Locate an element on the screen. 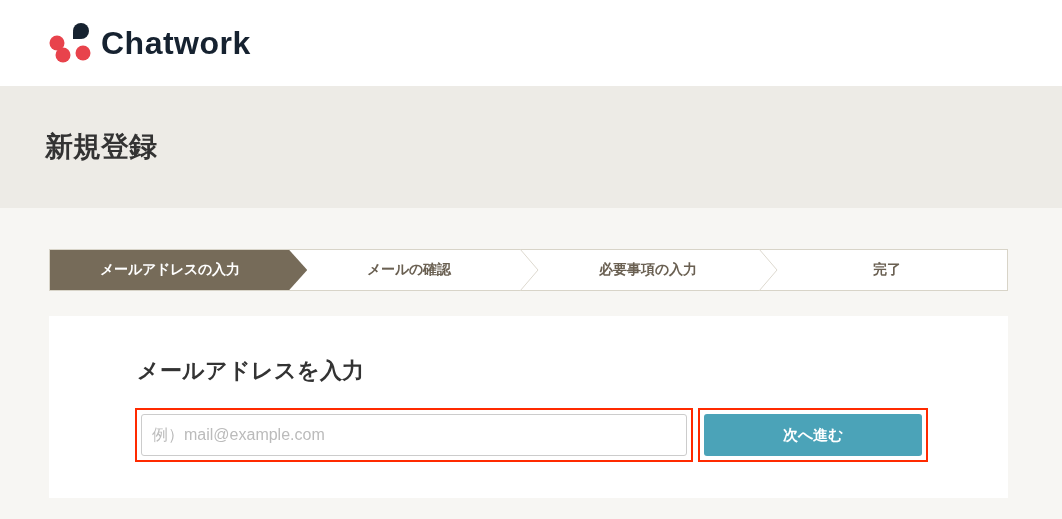  step-label: 完了 is located at coordinates (887, 270).